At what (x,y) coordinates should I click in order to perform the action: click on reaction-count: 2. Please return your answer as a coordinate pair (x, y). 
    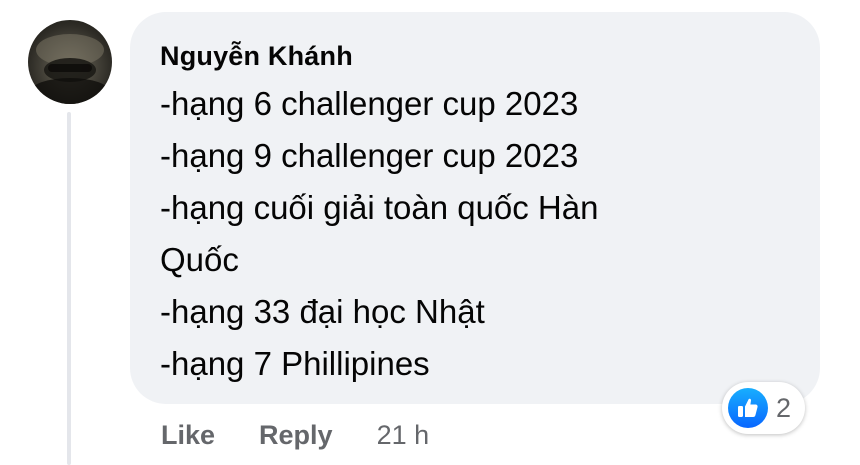
    Looking at the image, I should click on (784, 407).